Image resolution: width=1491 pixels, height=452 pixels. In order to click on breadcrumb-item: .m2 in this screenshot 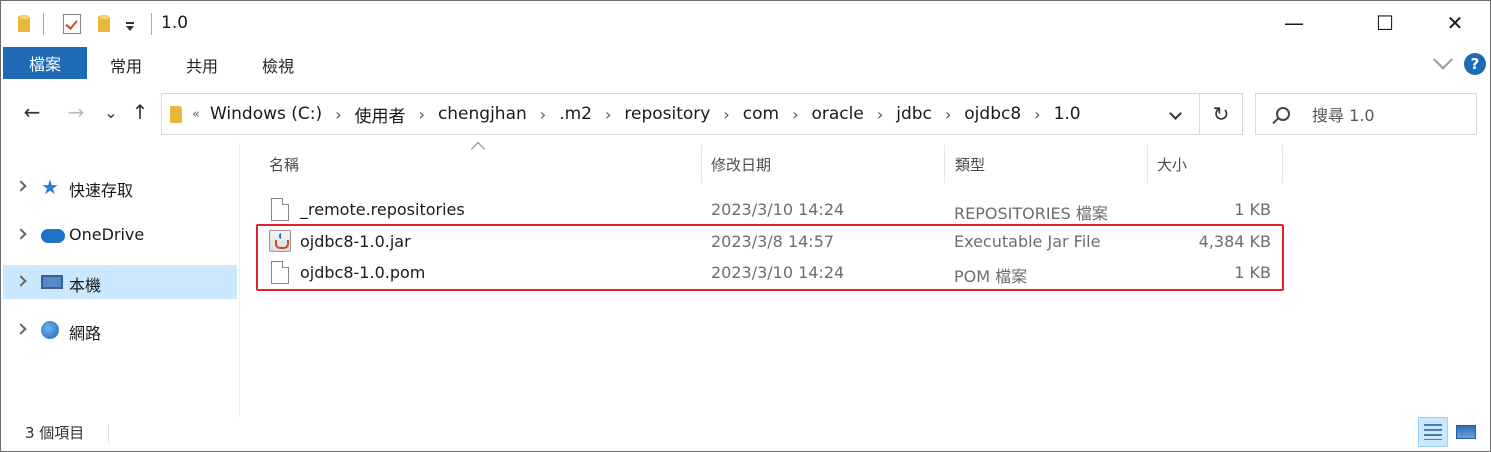, I will do `click(575, 114)`.